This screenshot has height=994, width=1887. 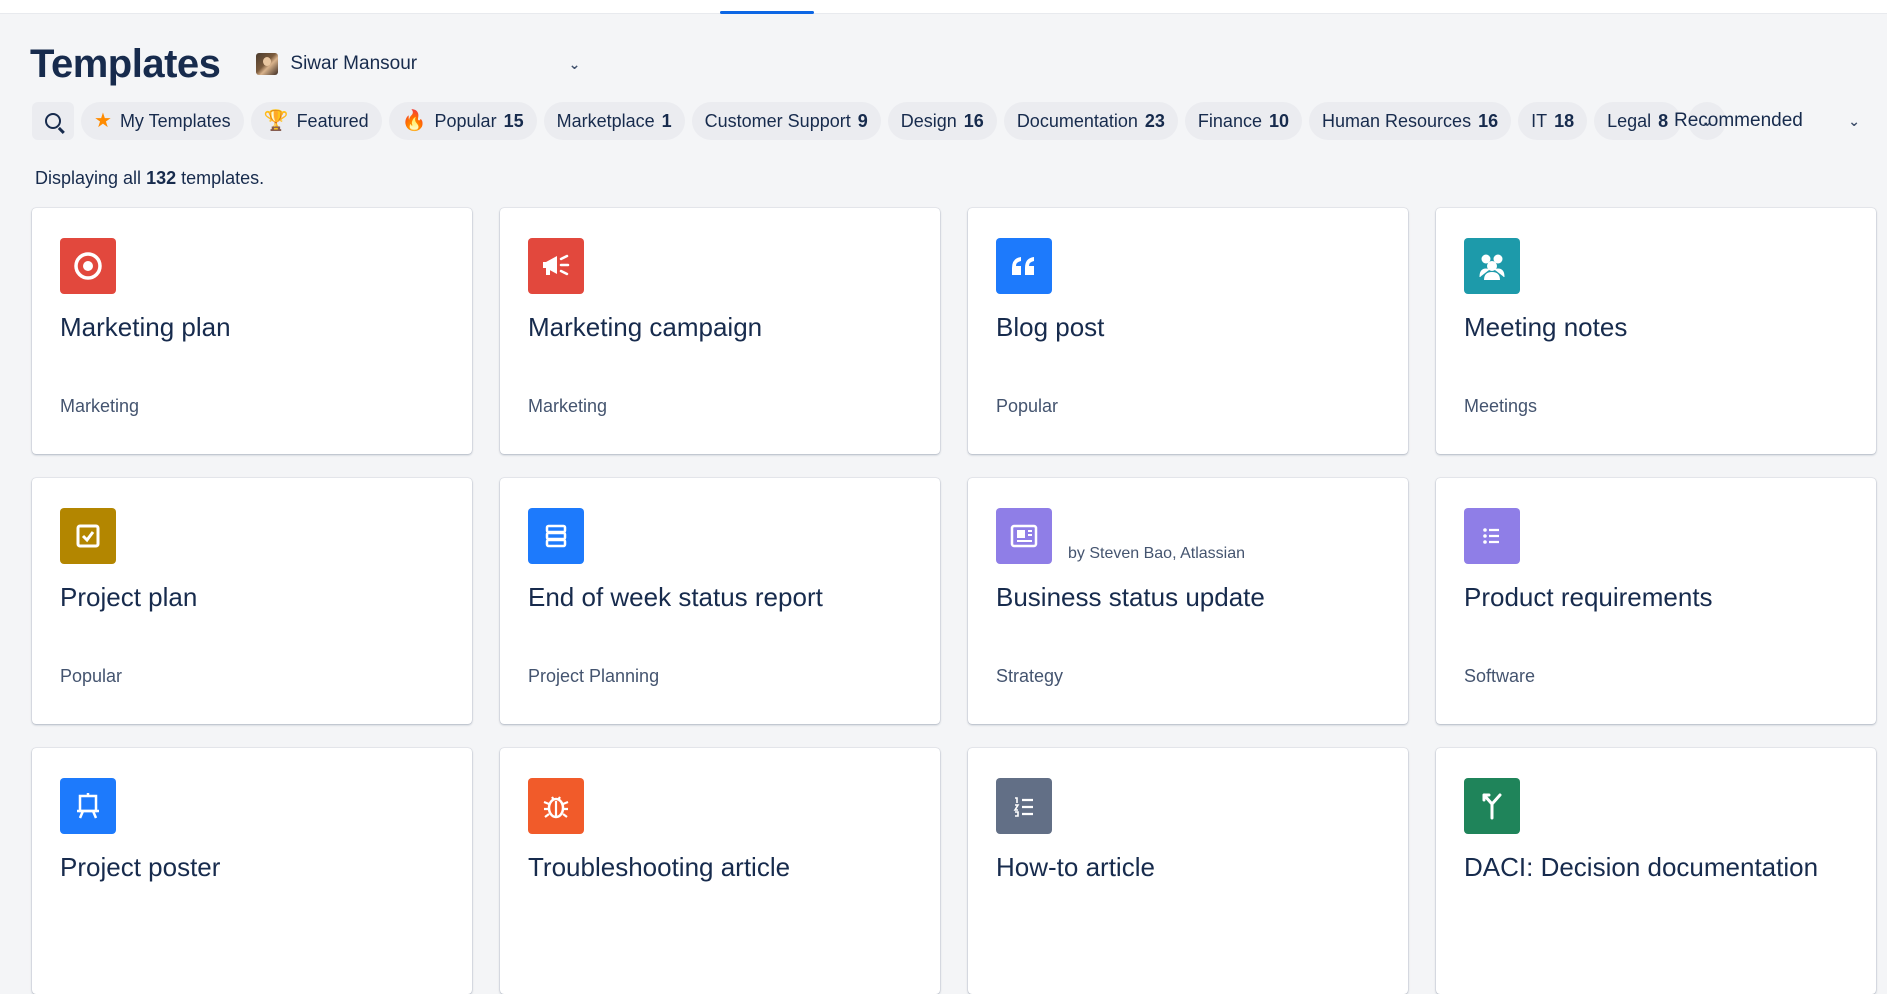 I want to click on page-header: Templates Siwar Mansour ⌄, so click(x=309, y=64).